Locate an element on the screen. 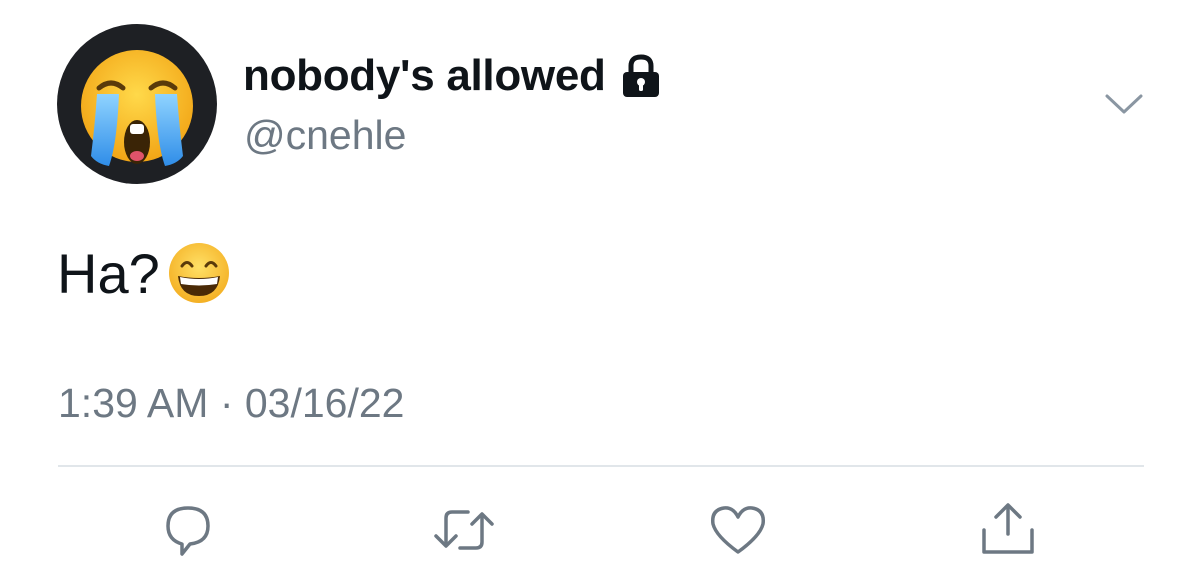 Image resolution: width=1200 pixels, height=588 pixels. avatar is located at coordinates (137, 104).